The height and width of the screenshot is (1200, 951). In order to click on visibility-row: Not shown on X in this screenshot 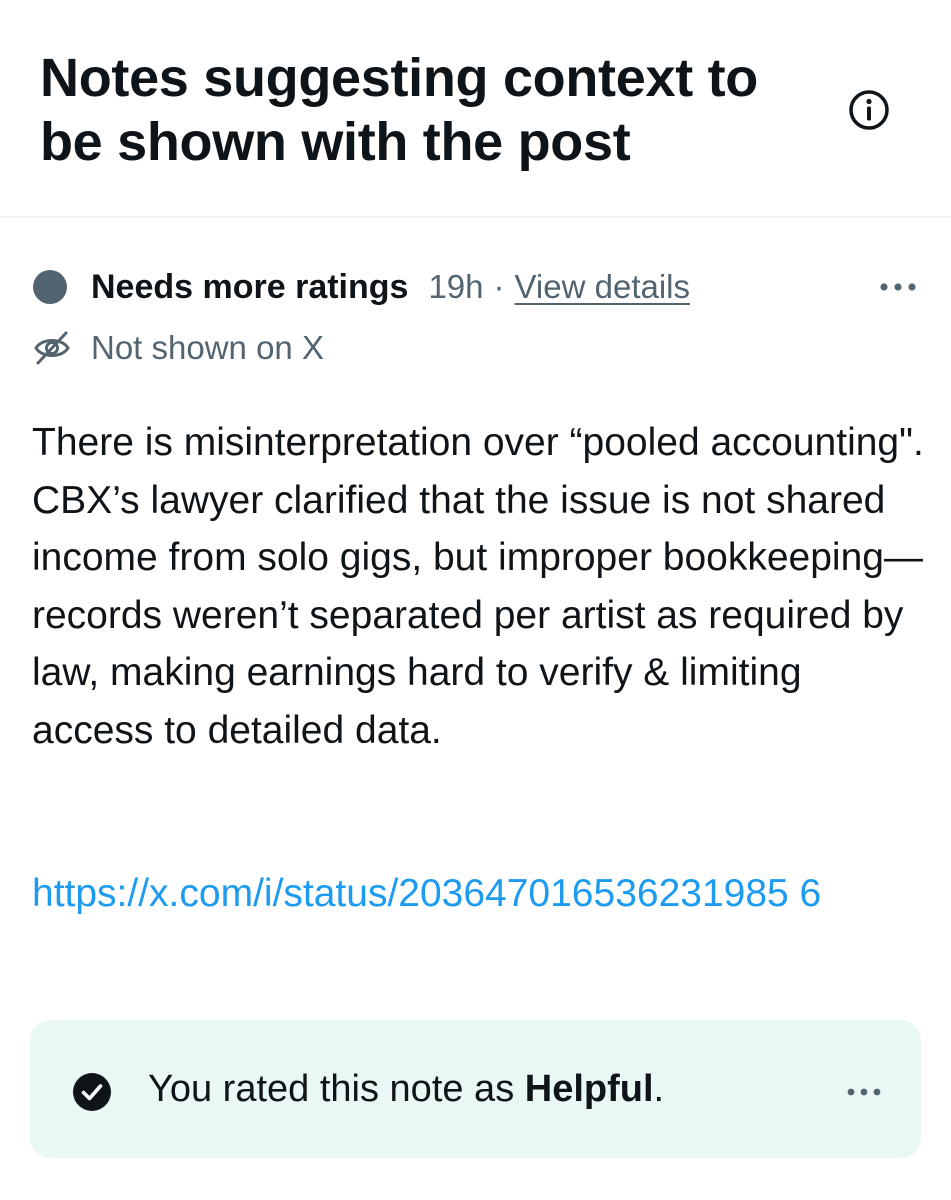, I will do `click(178, 348)`.